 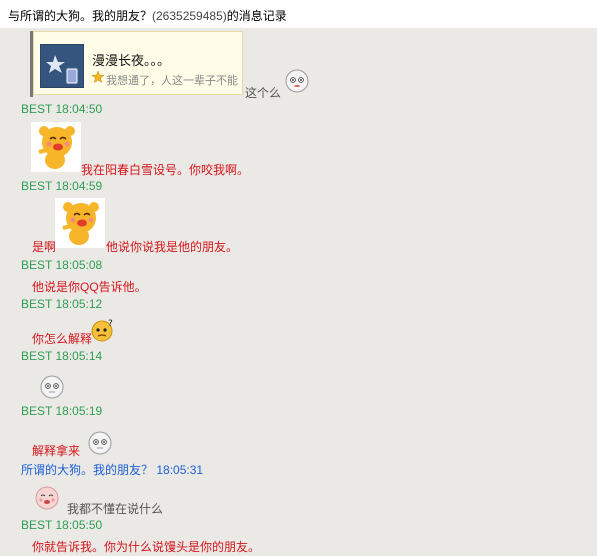 What do you see at coordinates (44, 247) in the screenshot?
I see `message-text-prefix: 是啊` at bounding box center [44, 247].